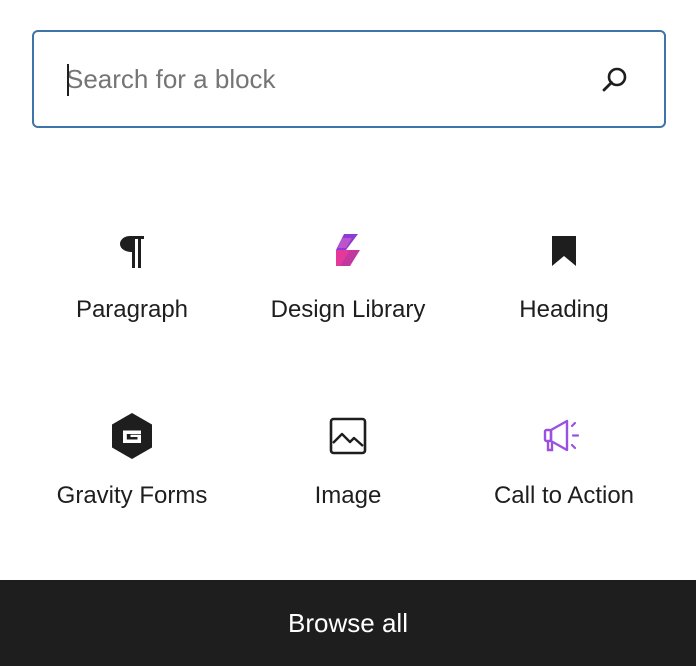  Describe the element at coordinates (564, 293) in the screenshot. I see `block-item-heading: Heading` at that location.